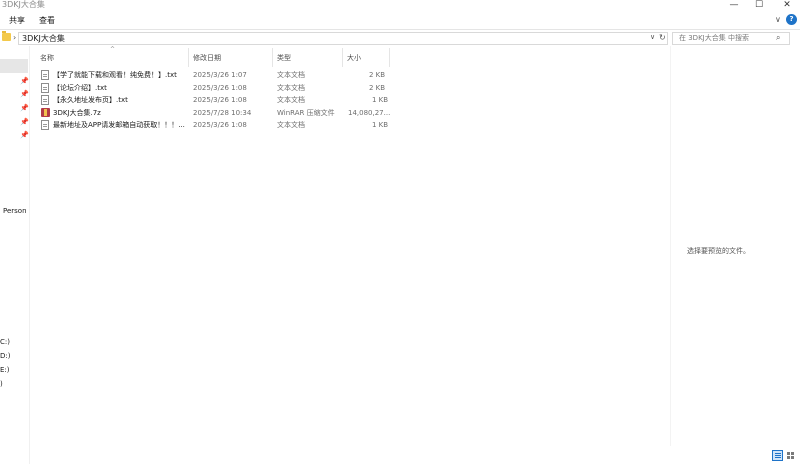  What do you see at coordinates (47, 21) in the screenshot?
I see `tab-view: 查看` at bounding box center [47, 21].